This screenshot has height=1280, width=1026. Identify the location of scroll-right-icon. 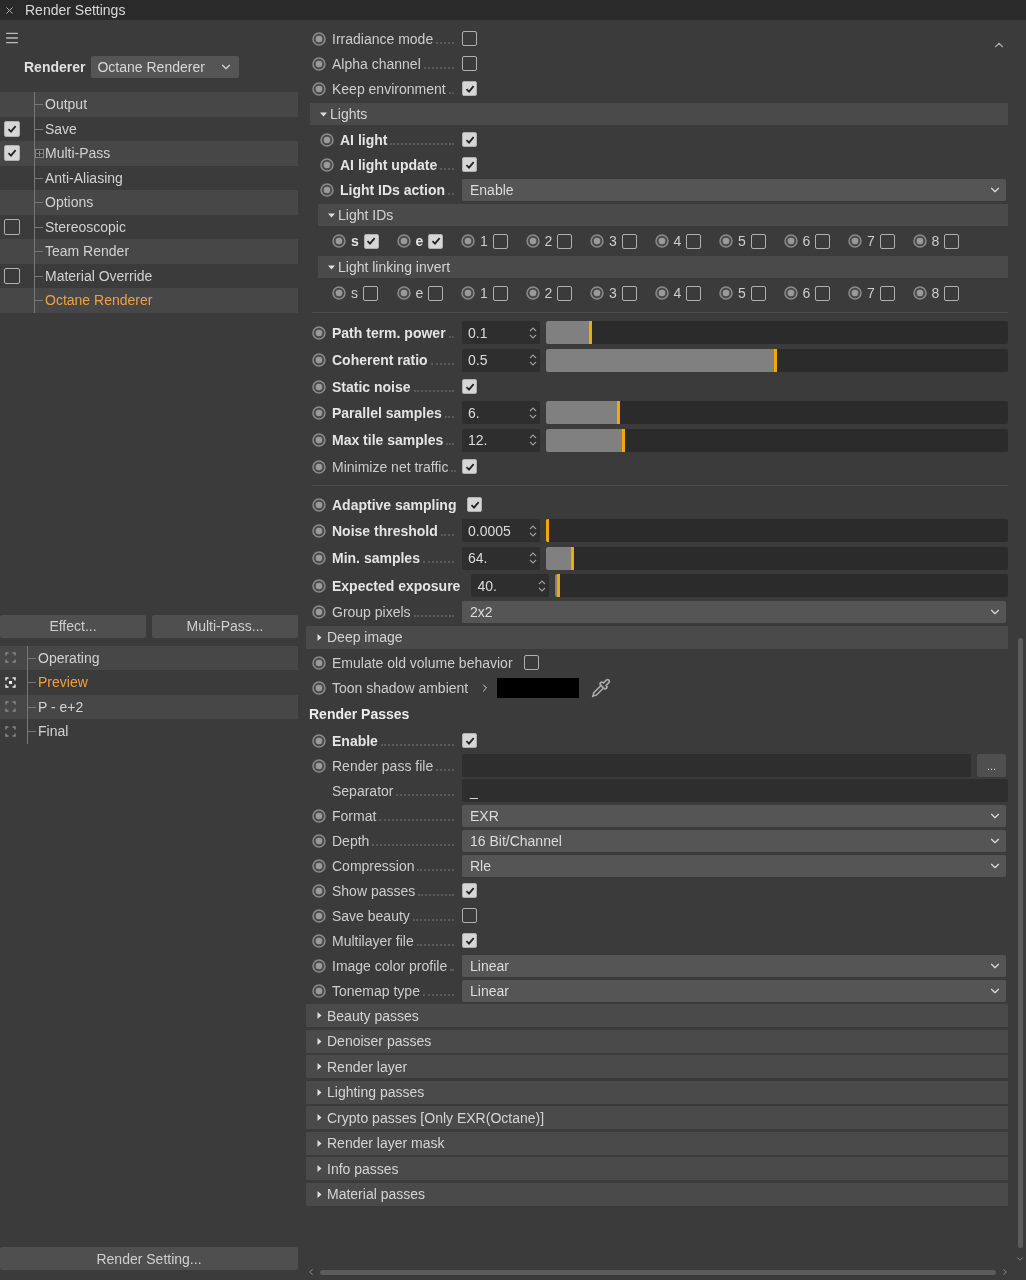
(1005, 1272).